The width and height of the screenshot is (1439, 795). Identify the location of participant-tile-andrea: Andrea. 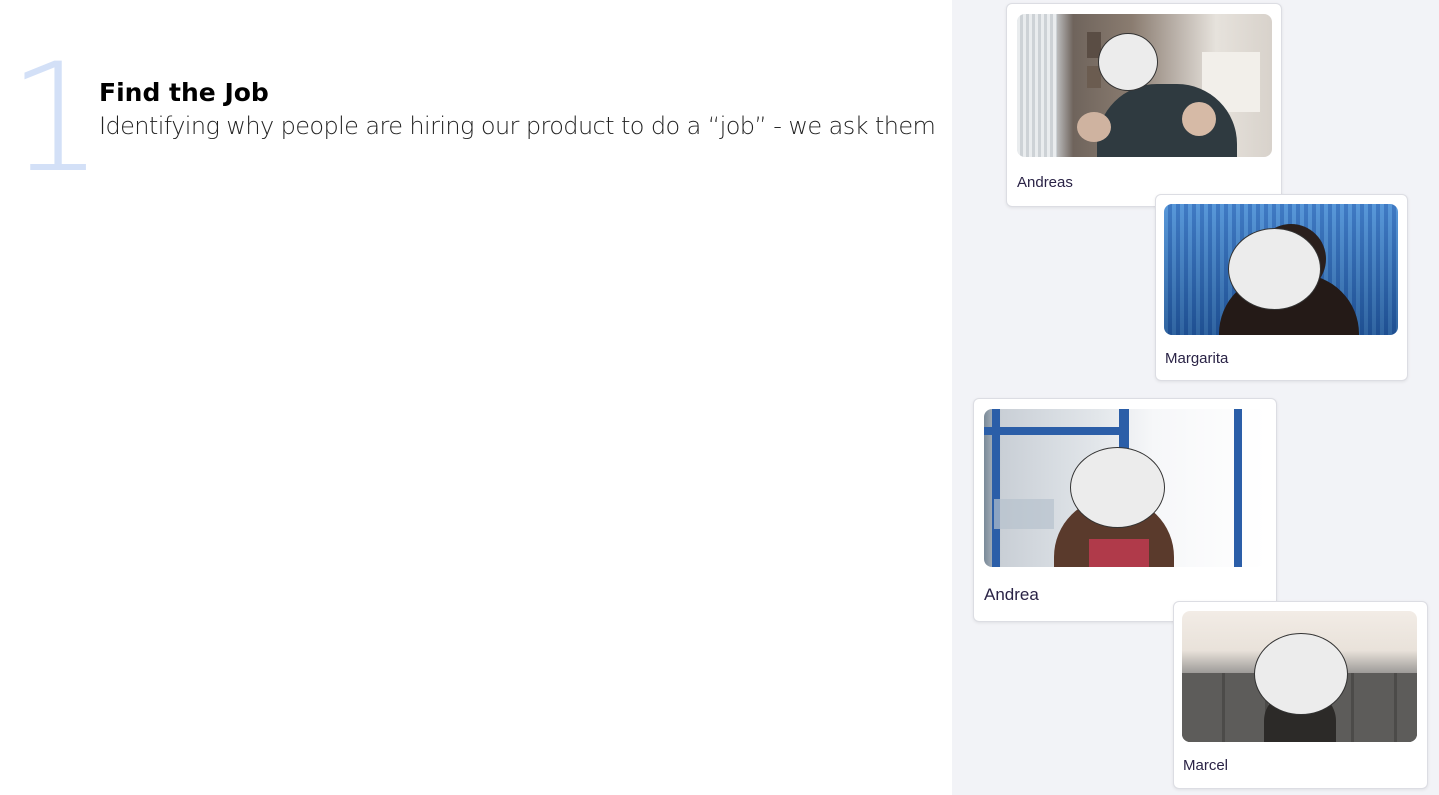
(1125, 510).